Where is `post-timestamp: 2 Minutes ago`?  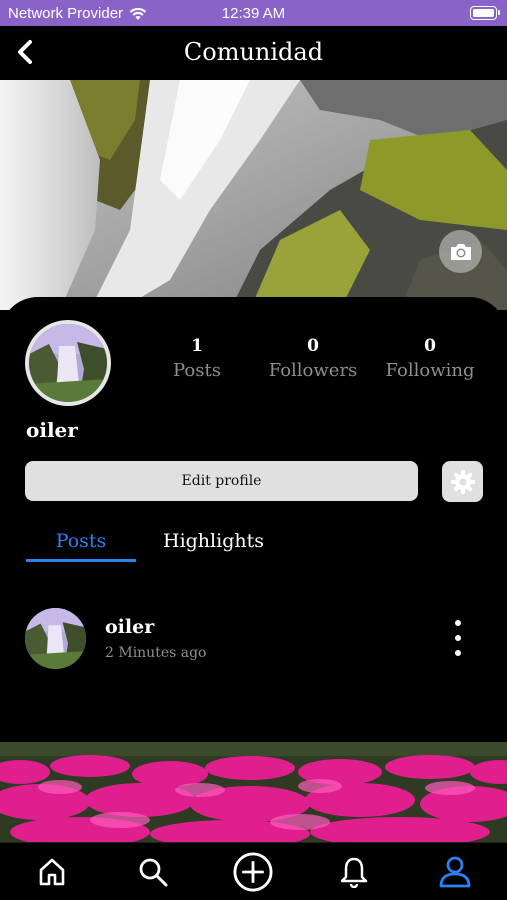
post-timestamp: 2 Minutes ago is located at coordinates (156, 653).